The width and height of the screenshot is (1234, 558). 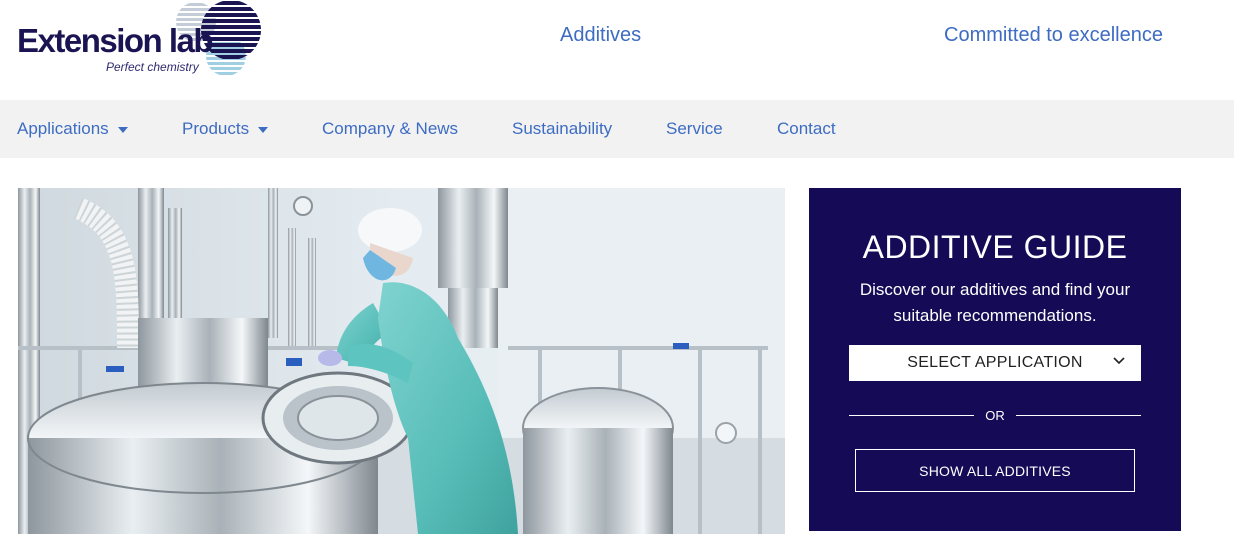 What do you see at coordinates (1119, 361) in the screenshot?
I see `chevron-down-icon` at bounding box center [1119, 361].